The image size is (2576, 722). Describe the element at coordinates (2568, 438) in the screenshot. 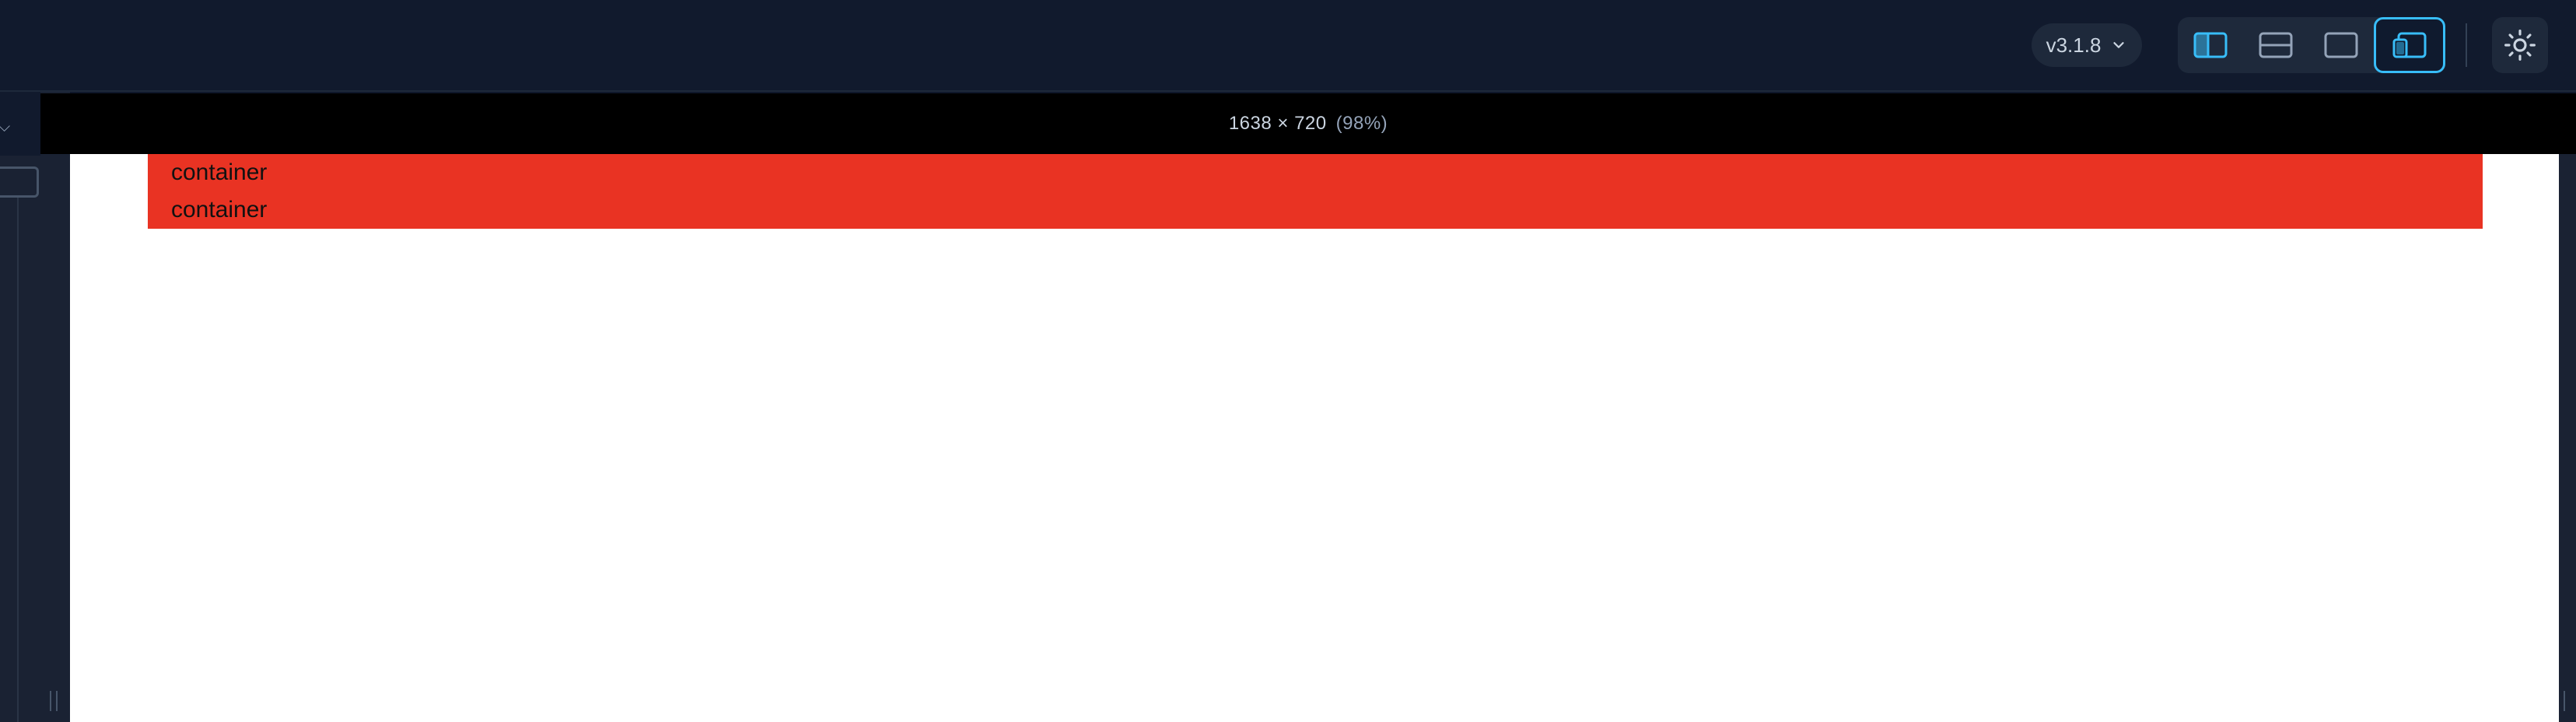

I see `preview-right-gutter` at that location.